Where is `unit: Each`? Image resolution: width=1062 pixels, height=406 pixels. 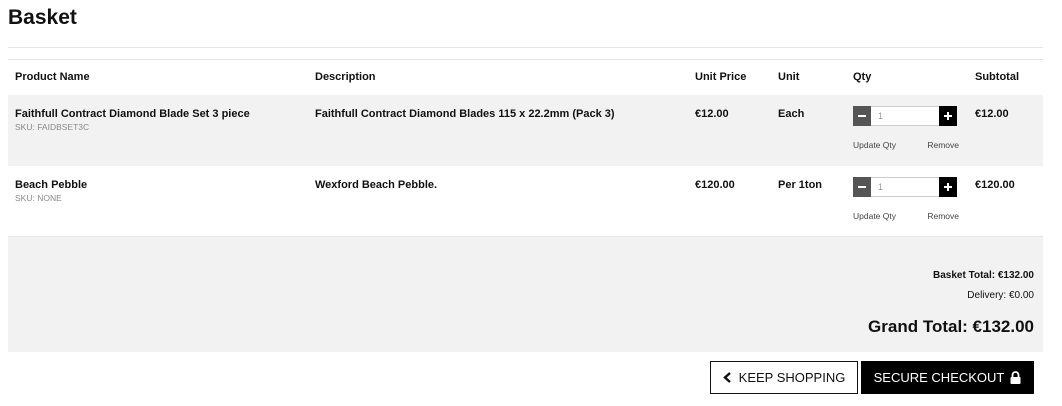
unit: Each is located at coordinates (808, 130).